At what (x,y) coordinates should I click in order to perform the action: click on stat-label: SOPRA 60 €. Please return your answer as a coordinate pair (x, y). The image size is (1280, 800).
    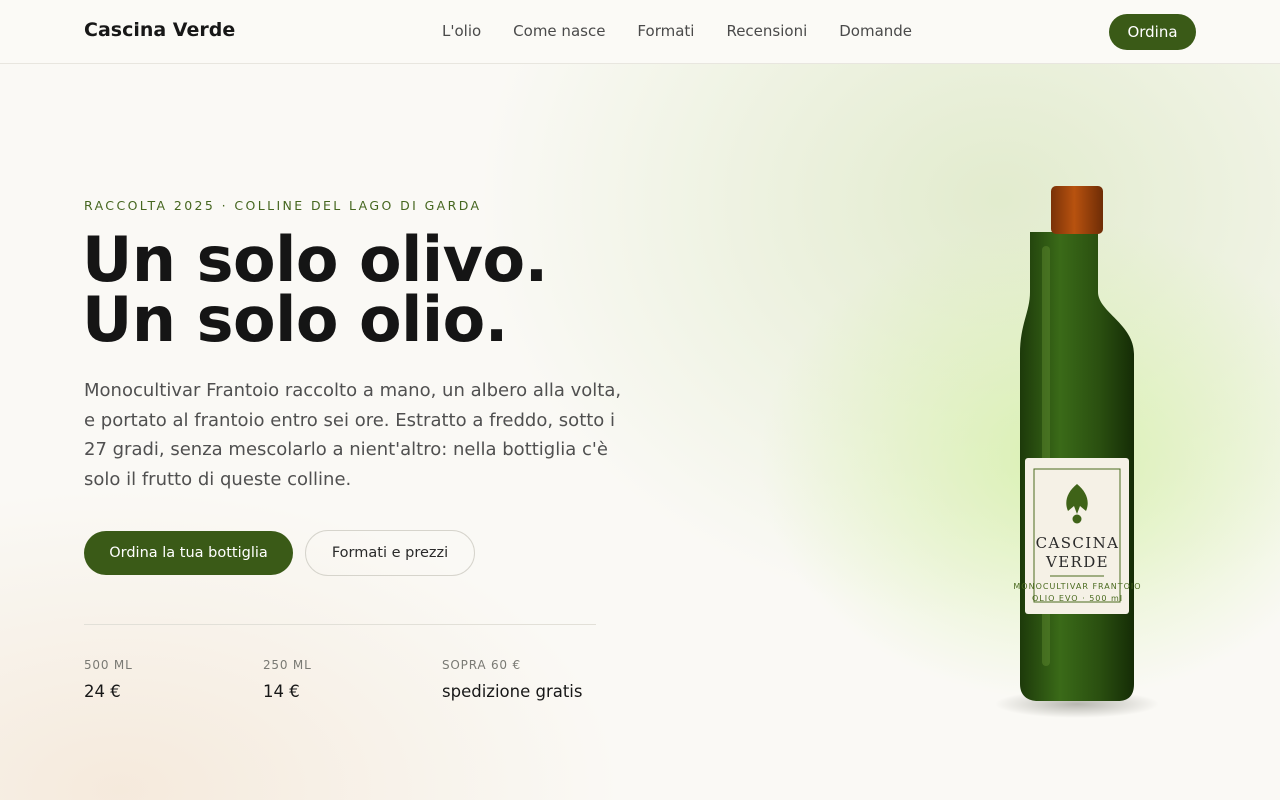
    Looking at the image, I should click on (481, 665).